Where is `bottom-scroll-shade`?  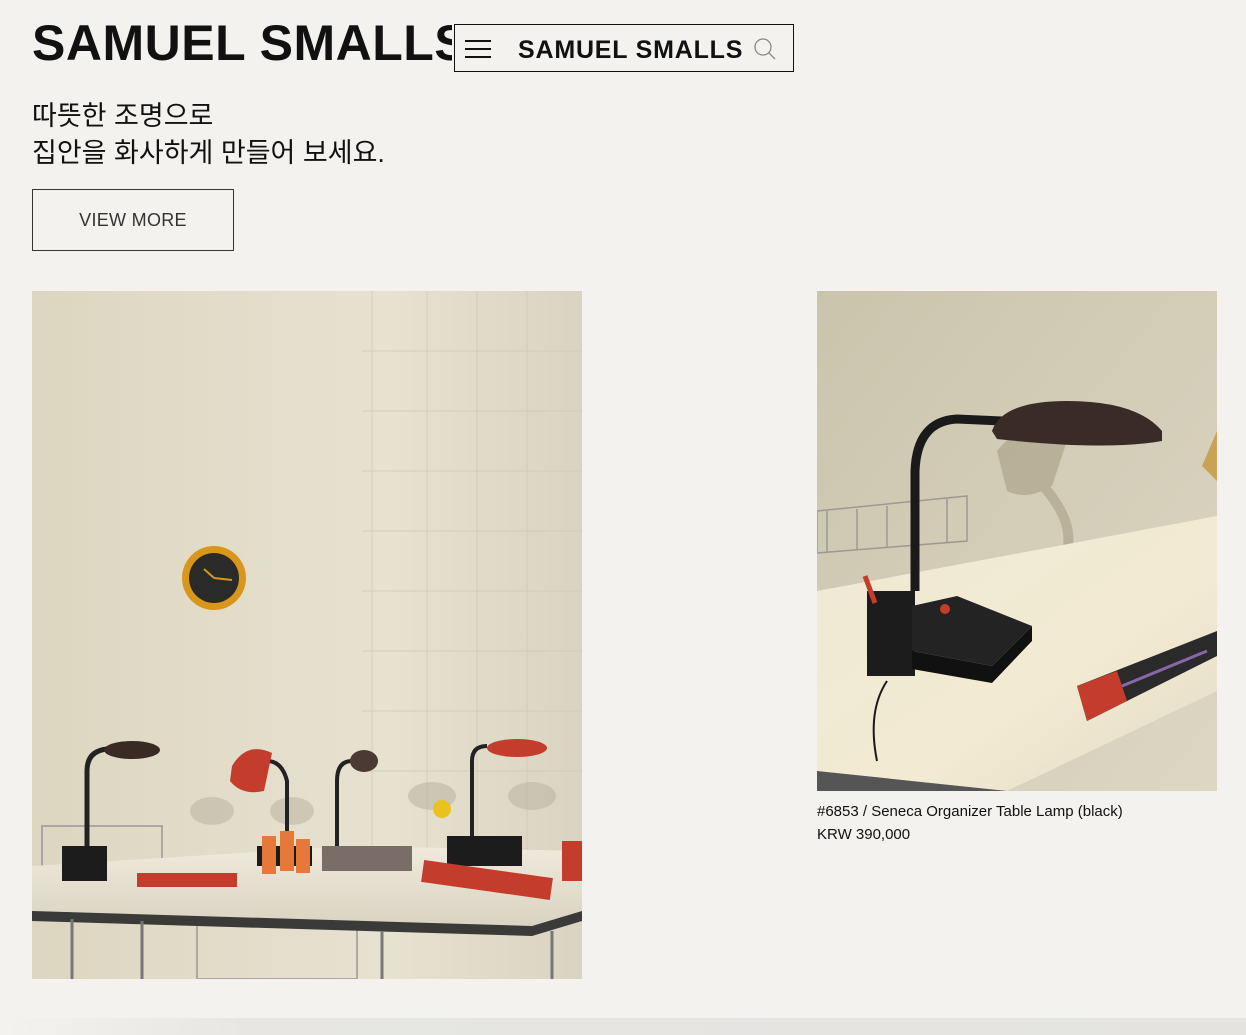
bottom-scroll-shade is located at coordinates (623, 1026).